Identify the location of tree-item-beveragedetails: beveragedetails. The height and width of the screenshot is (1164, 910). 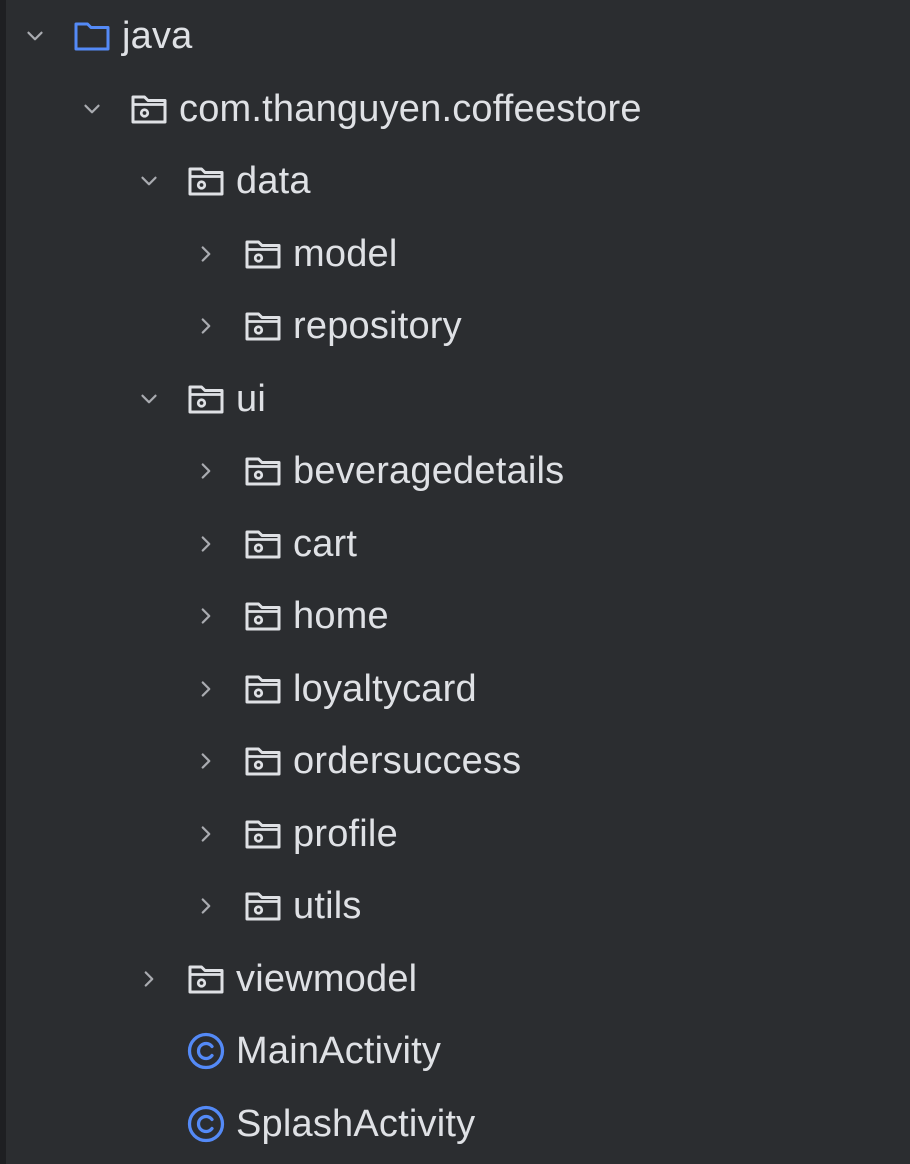
(458, 471).